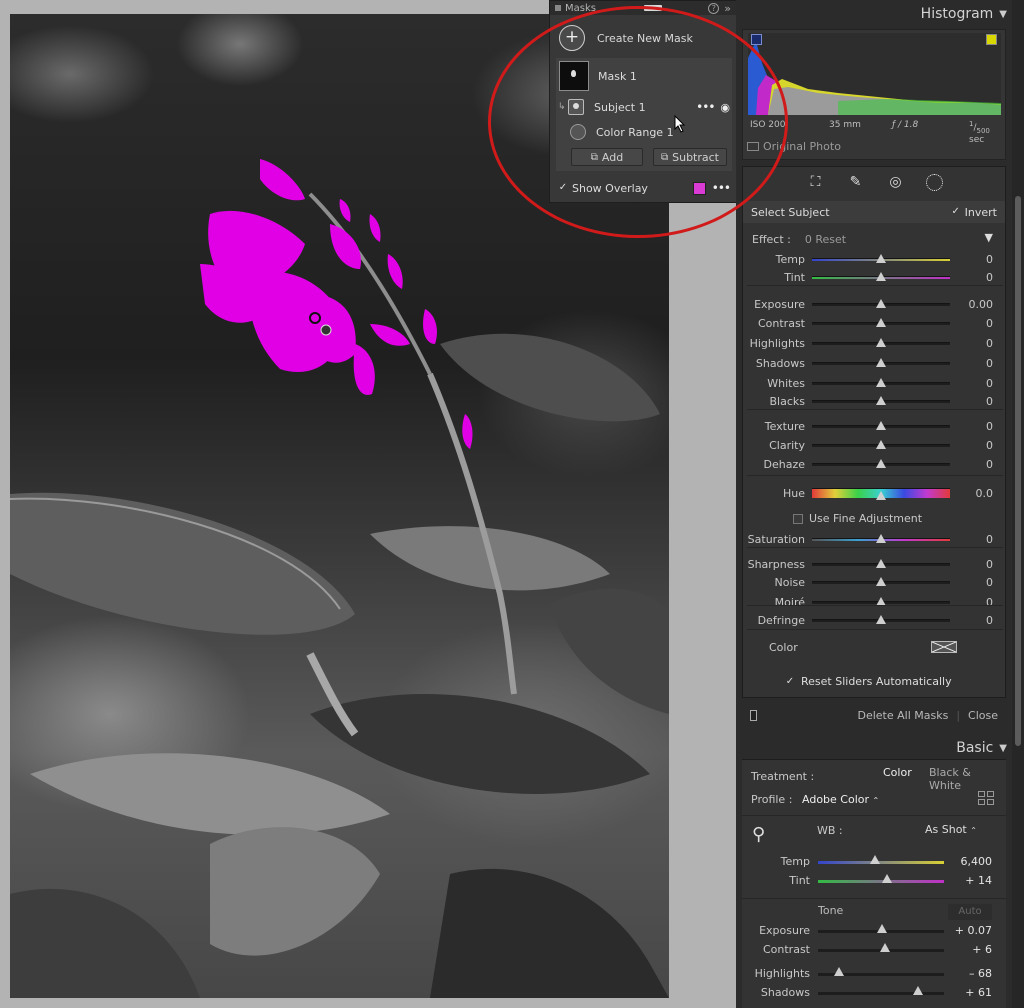 This screenshot has width=1024, height=1008. What do you see at coordinates (986, 798) in the screenshot?
I see `profile-browser-icon` at bounding box center [986, 798].